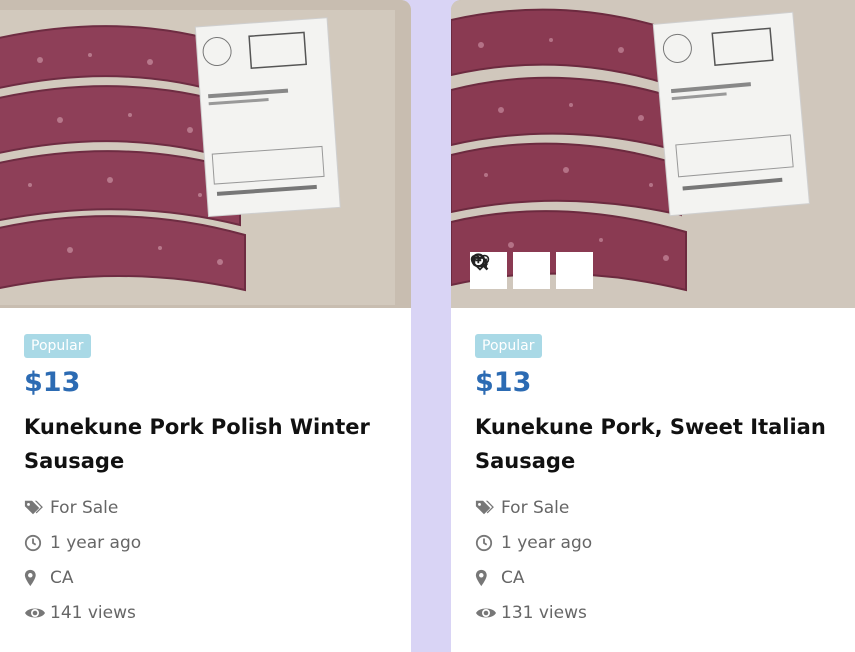 The width and height of the screenshot is (855, 652). What do you see at coordinates (93, 612) in the screenshot?
I see `views-text: 141 views` at bounding box center [93, 612].